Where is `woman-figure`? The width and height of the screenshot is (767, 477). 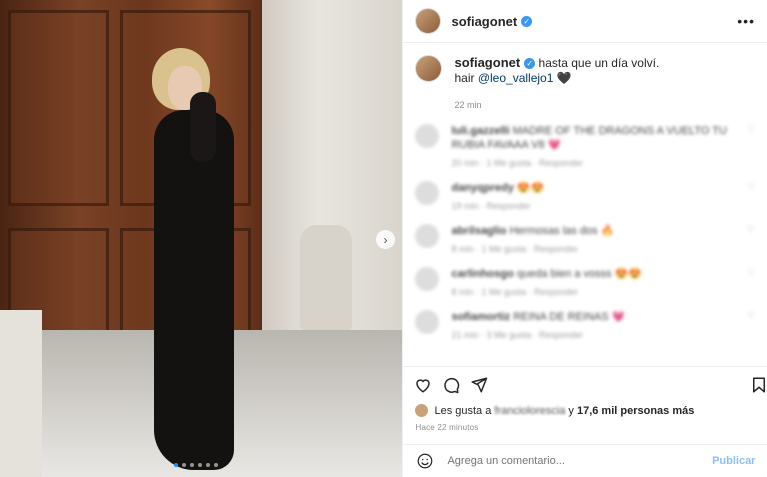
woman-figure is located at coordinates (195, 255).